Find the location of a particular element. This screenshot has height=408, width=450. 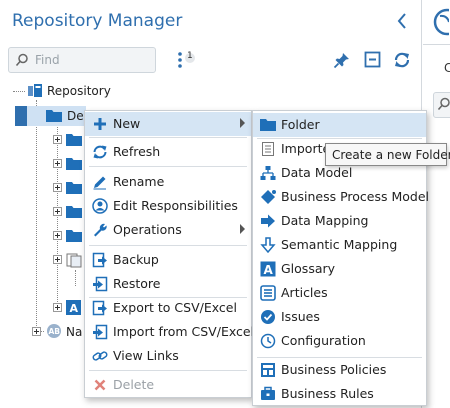

configuration-icon is located at coordinates (268, 341).